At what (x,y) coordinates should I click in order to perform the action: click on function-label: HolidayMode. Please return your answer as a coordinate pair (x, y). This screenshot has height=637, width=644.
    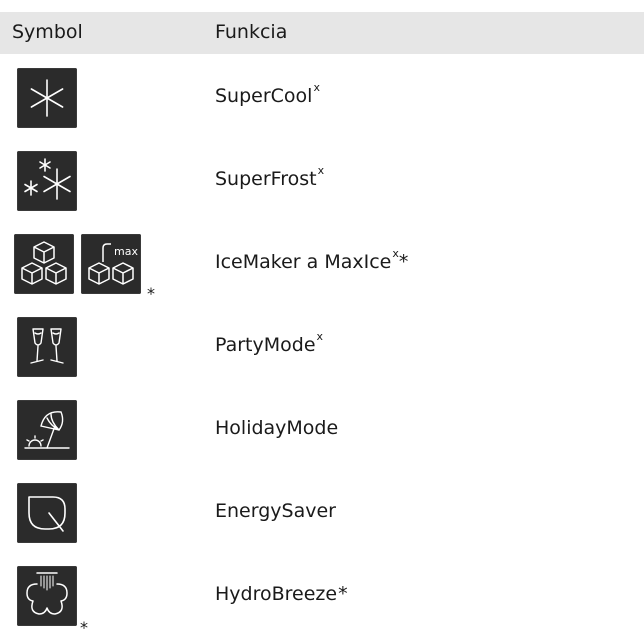
    Looking at the image, I should click on (277, 427).